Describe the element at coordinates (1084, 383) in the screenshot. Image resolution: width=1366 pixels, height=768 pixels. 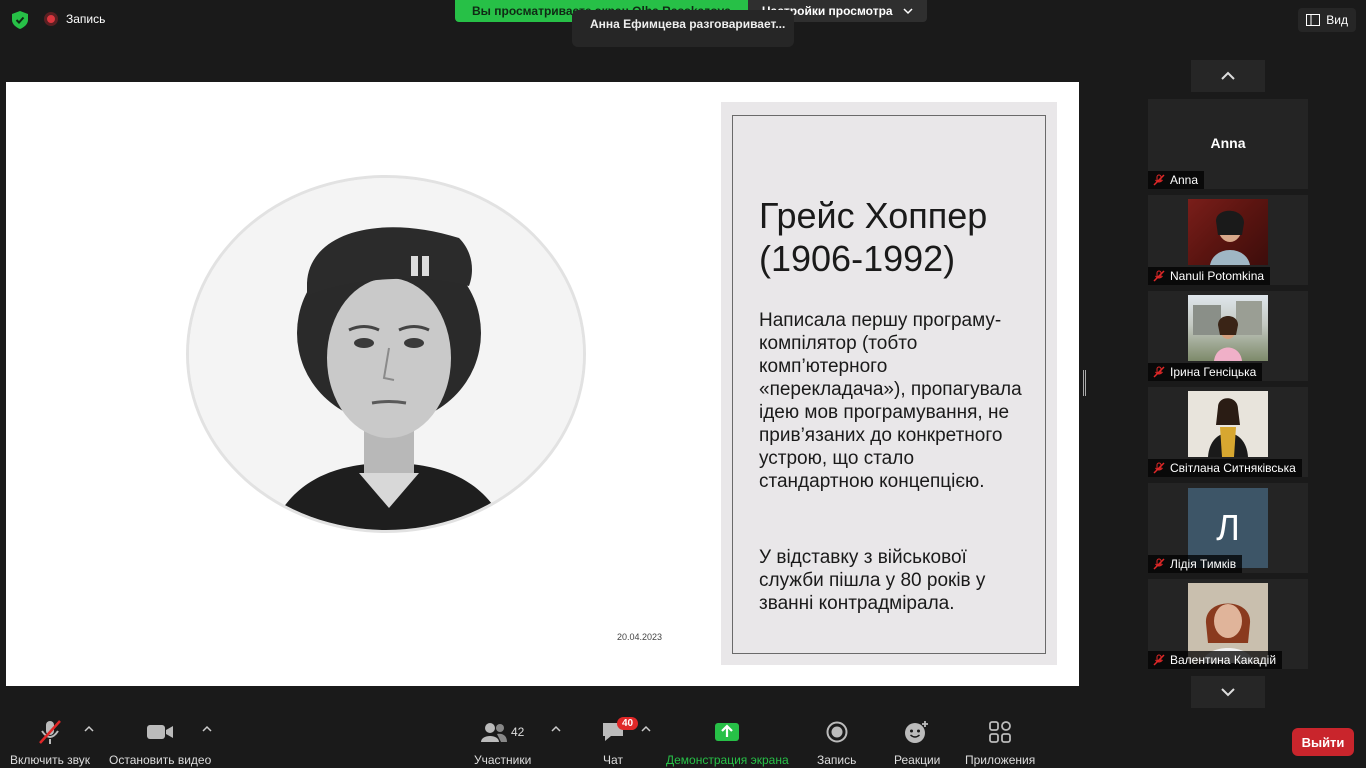
I see `panel-resize-handle` at that location.